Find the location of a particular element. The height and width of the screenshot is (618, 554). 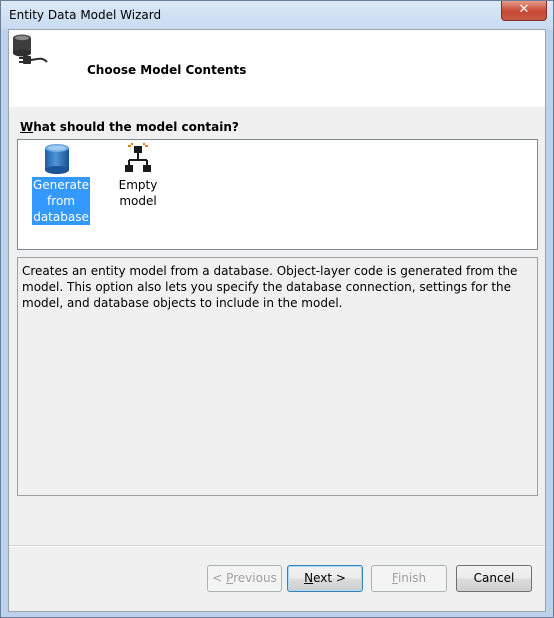

footer-divider is located at coordinates (277, 546).